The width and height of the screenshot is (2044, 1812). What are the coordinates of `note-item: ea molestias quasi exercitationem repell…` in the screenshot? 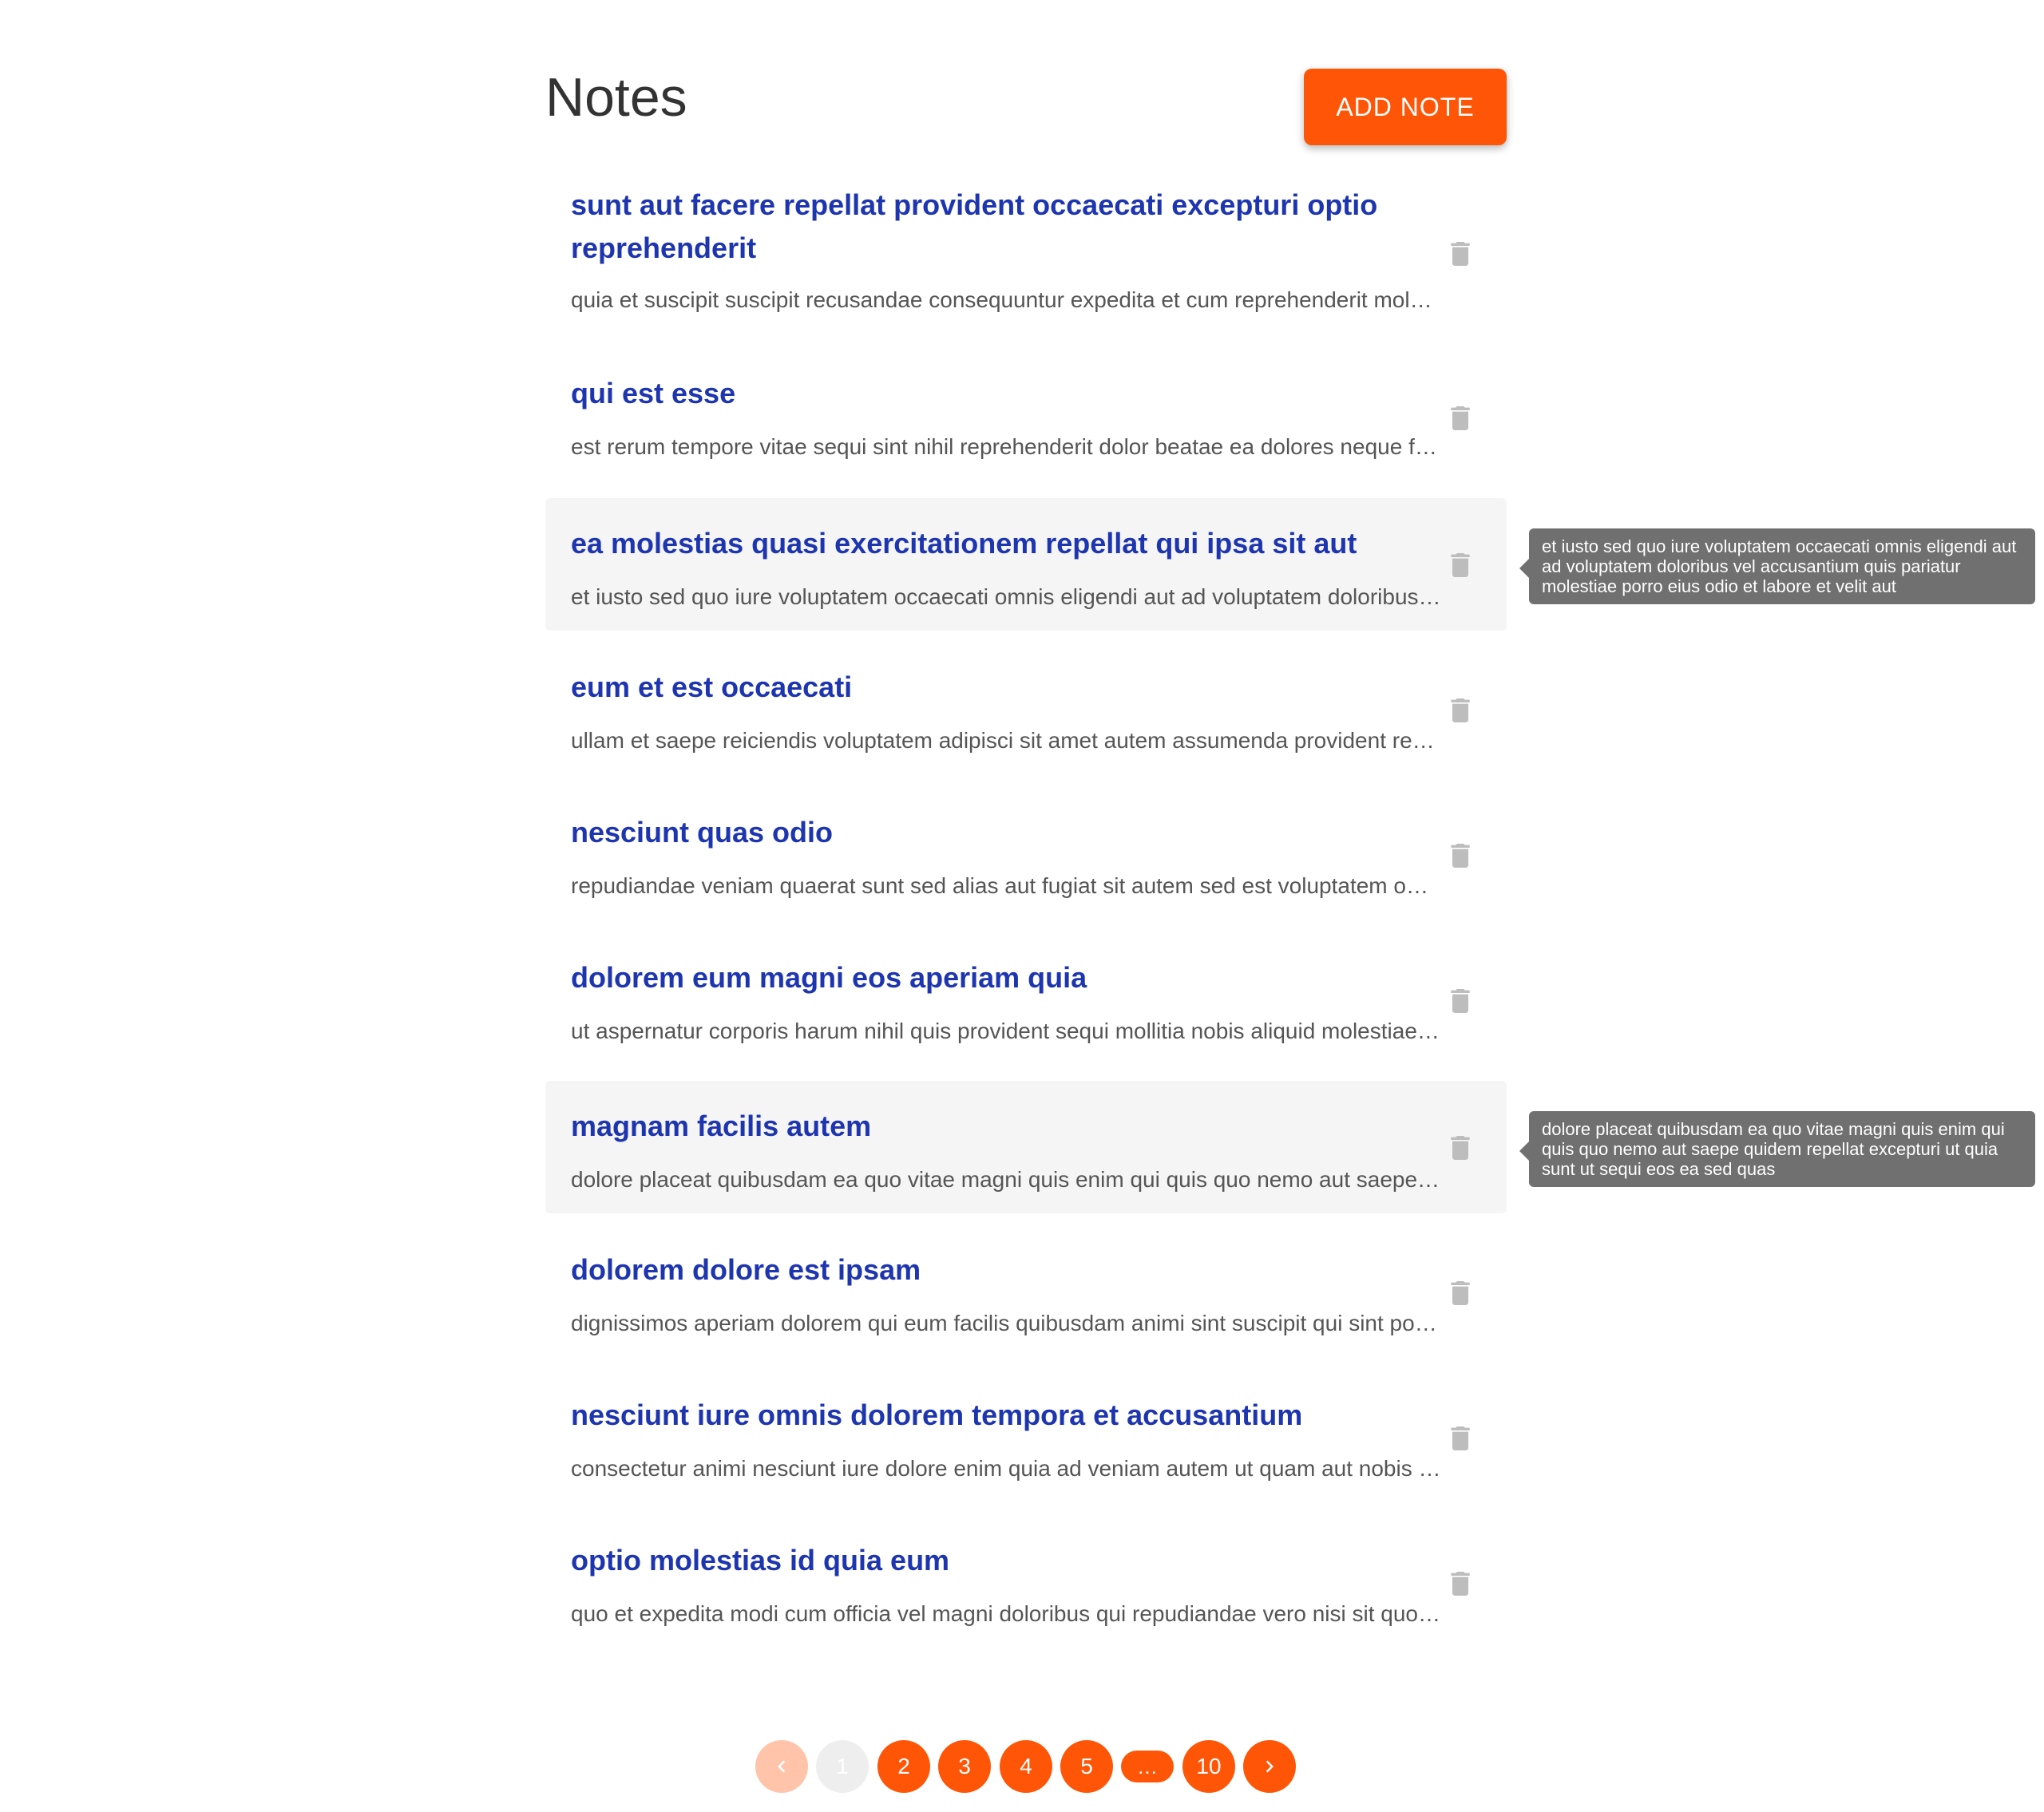 It's located at (1026, 564).